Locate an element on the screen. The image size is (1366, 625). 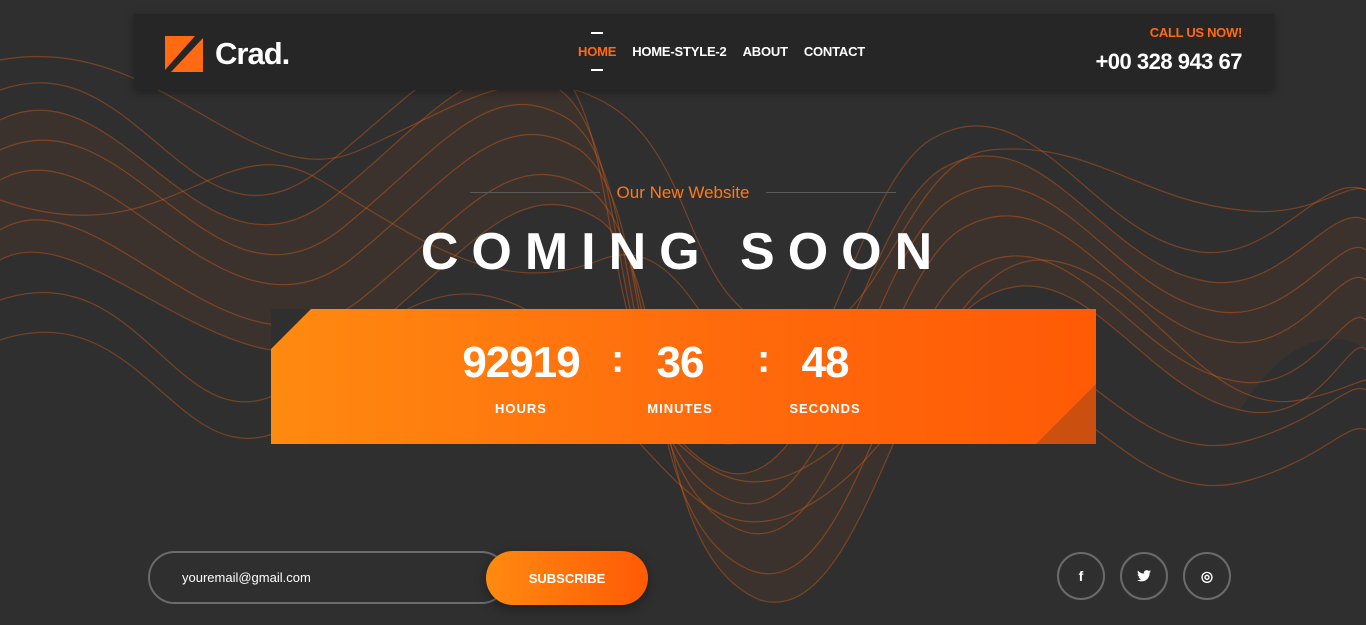
dribbble-icon: ◎ is located at coordinates (1207, 576).